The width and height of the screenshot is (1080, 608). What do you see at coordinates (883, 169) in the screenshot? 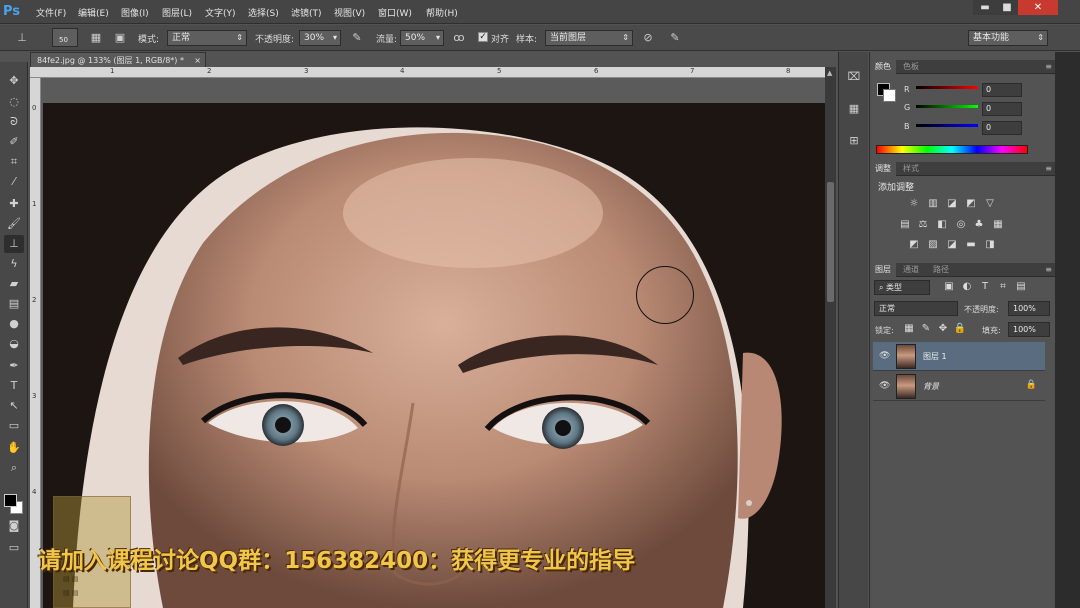
I see `tab-adjustments: 调整` at bounding box center [883, 169].